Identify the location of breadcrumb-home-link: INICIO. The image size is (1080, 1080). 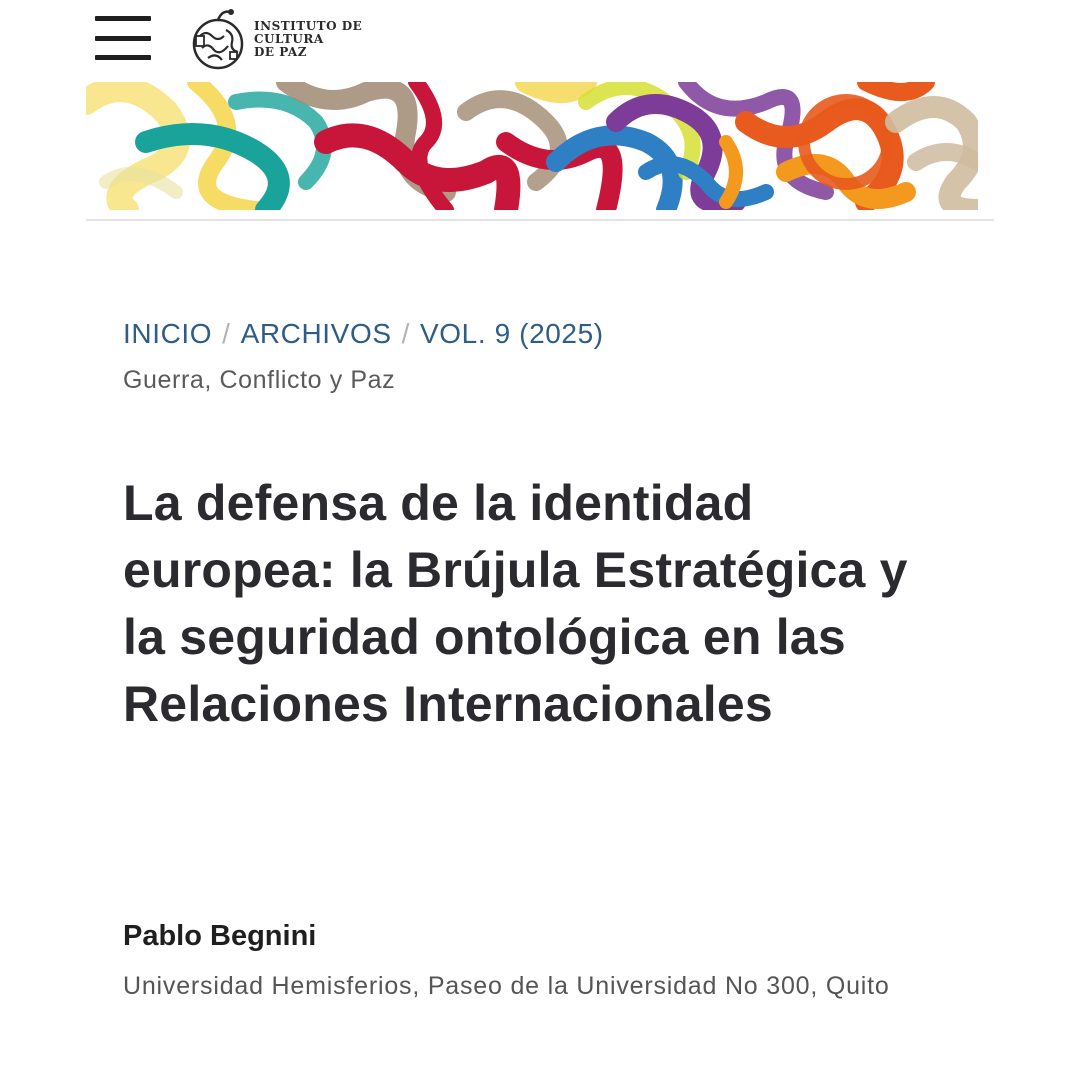
(167, 333).